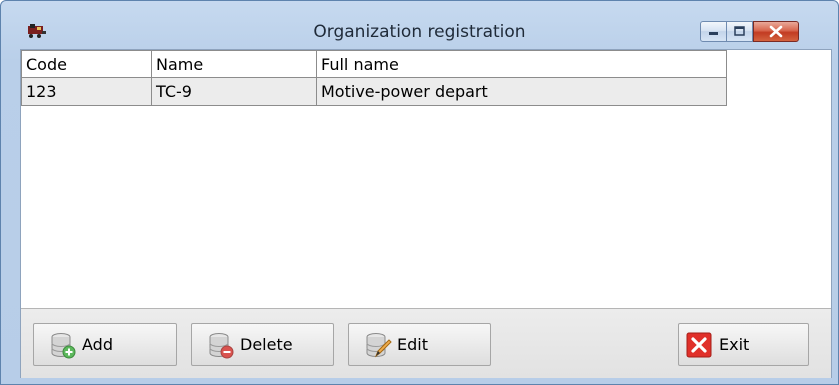 The height and width of the screenshot is (385, 839). What do you see at coordinates (419, 23) in the screenshot?
I see `title-bar: Organization registration` at bounding box center [419, 23].